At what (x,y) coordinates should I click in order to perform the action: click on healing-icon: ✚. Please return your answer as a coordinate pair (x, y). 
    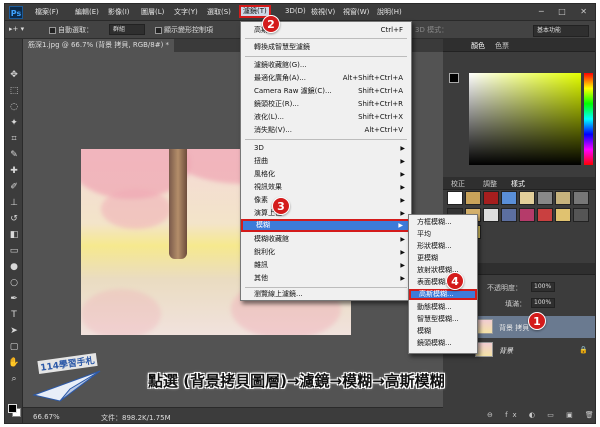
    Looking at the image, I should click on (14, 171).